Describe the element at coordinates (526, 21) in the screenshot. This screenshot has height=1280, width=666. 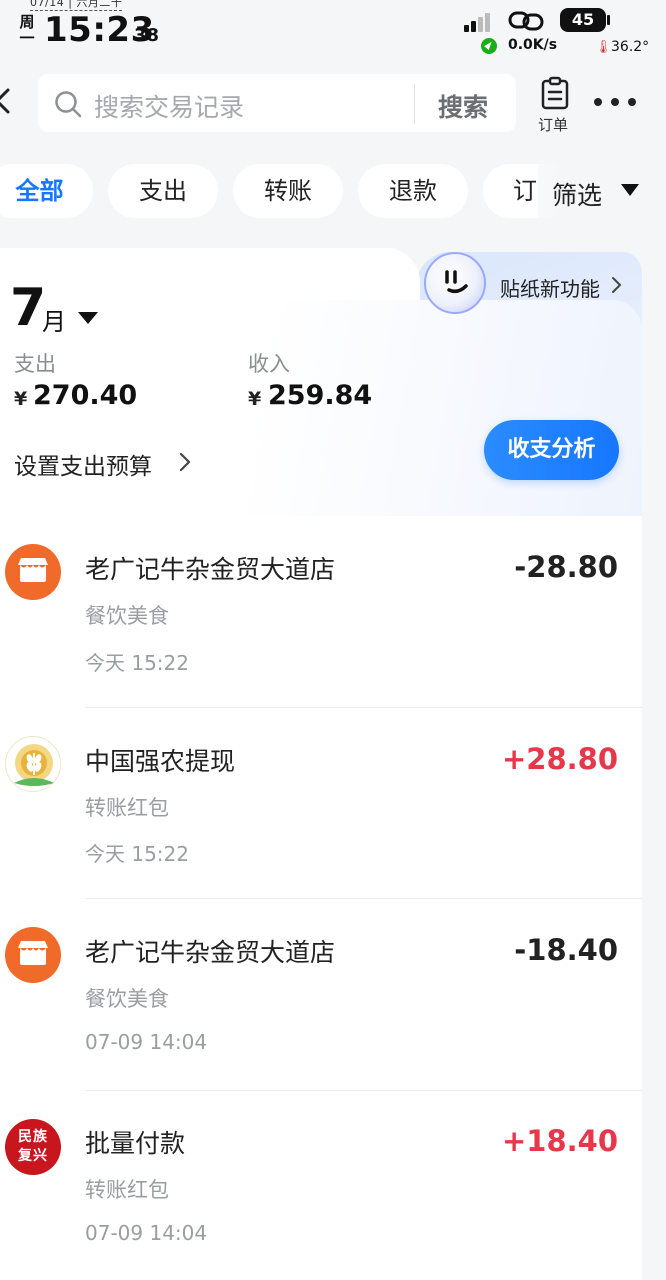
I see `link-icon` at that location.